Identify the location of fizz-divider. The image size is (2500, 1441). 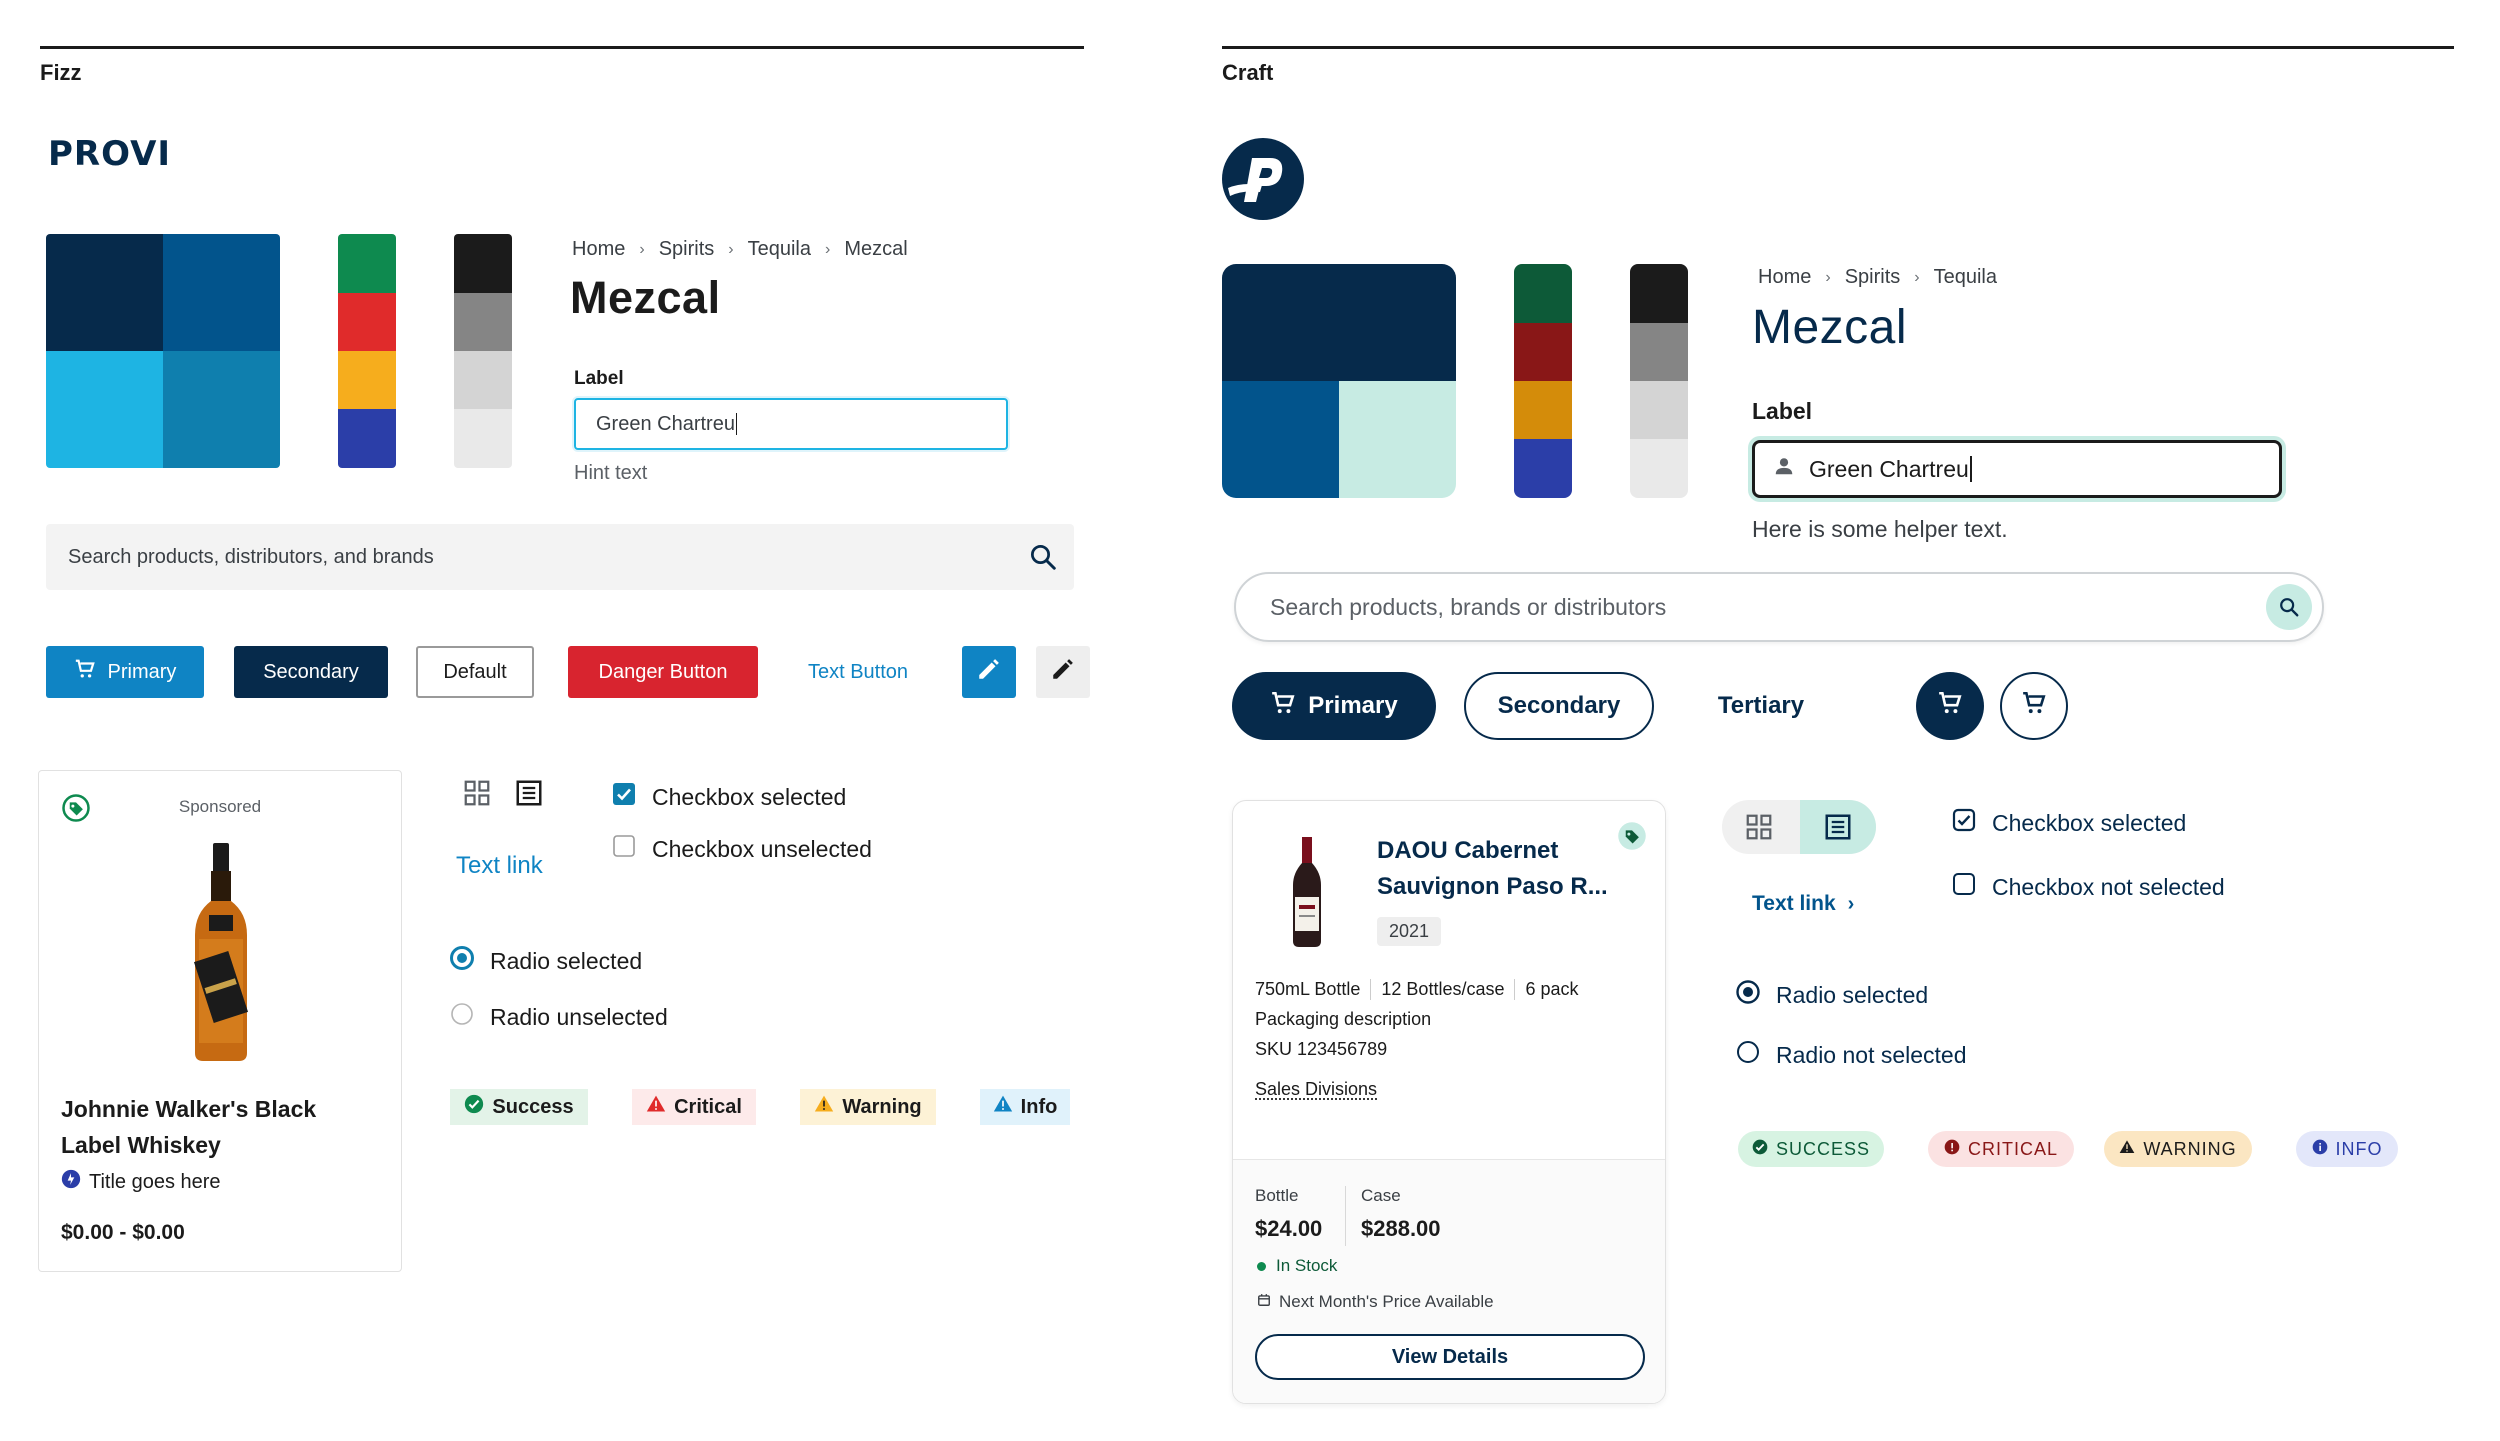
(562, 47).